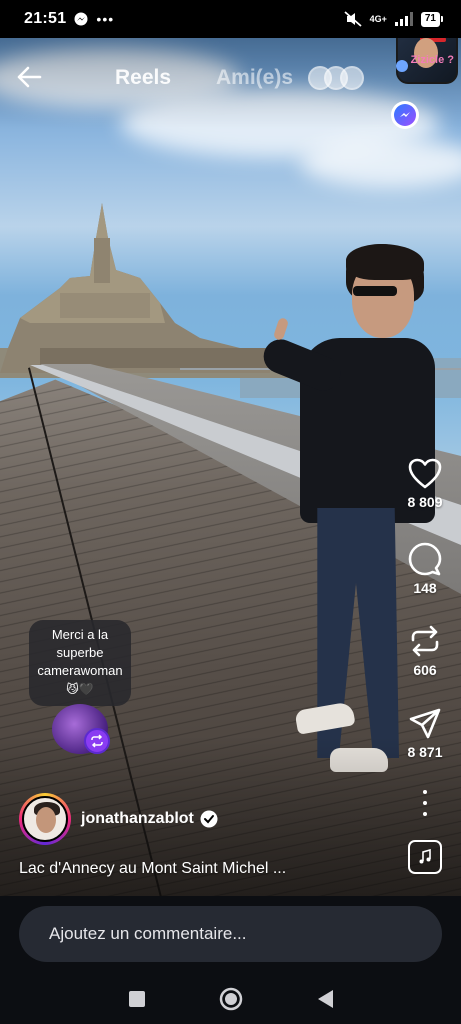  I want to click on repost-count: 606, so click(425, 670).